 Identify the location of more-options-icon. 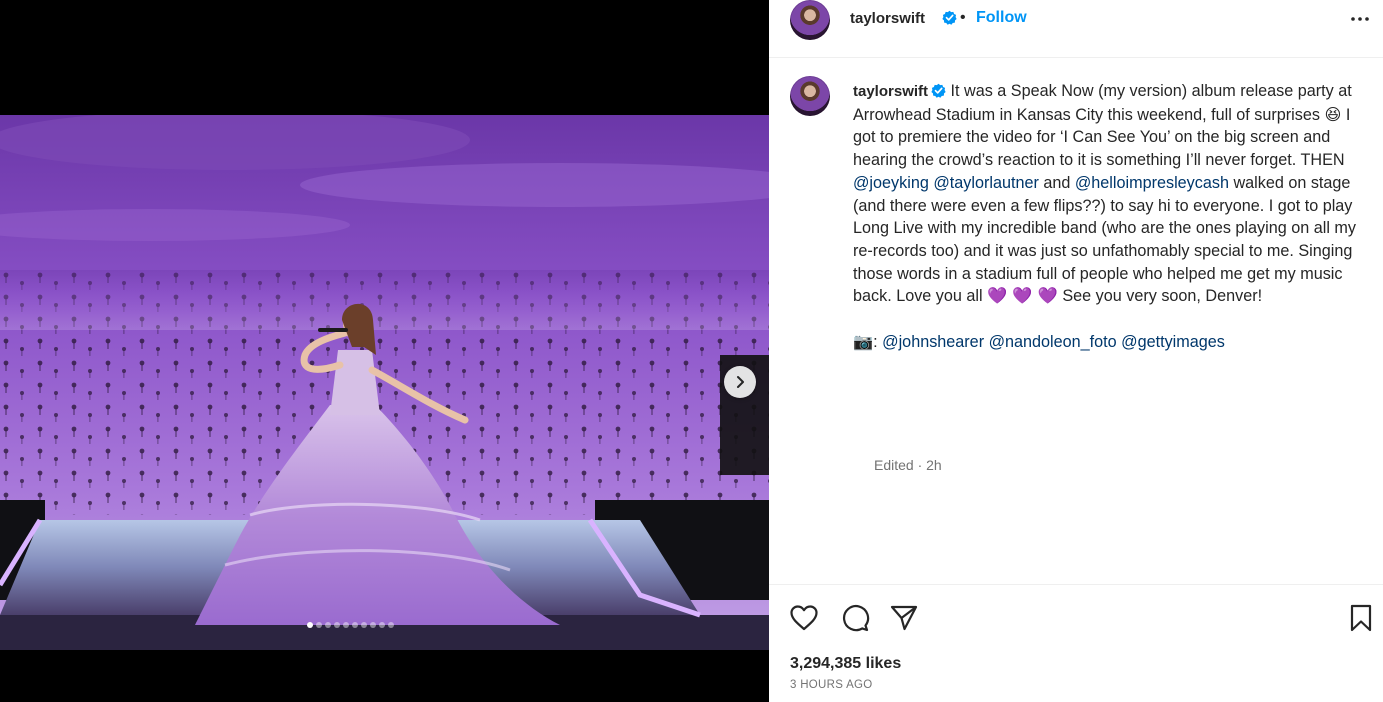
(1360, 19).